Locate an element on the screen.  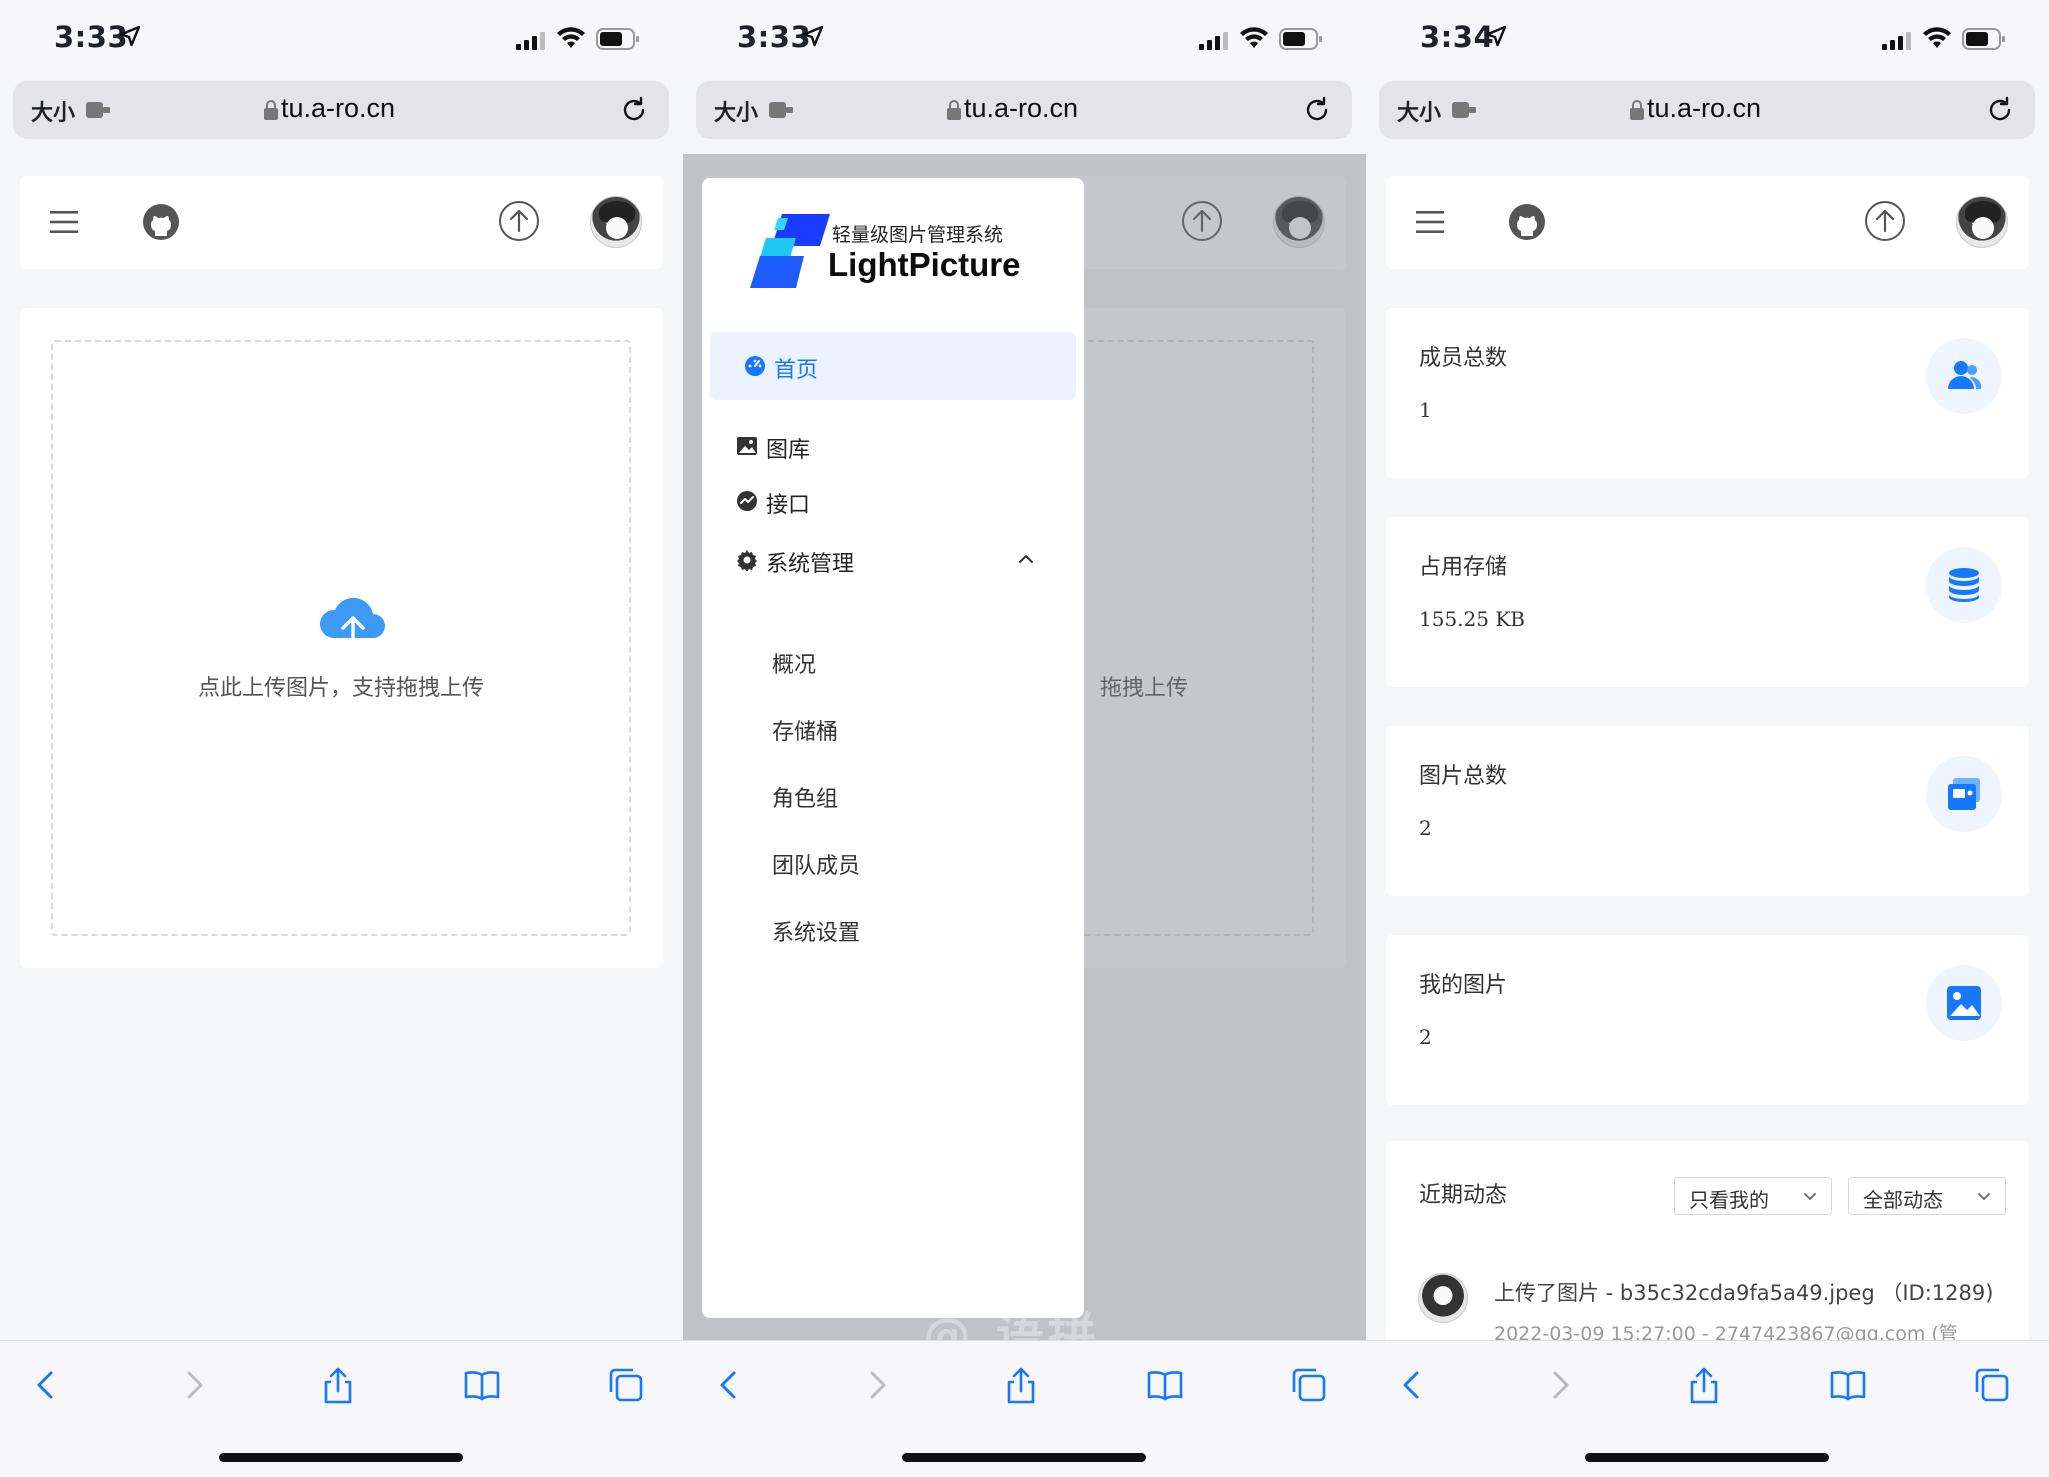
gear-icon is located at coordinates (747, 560).